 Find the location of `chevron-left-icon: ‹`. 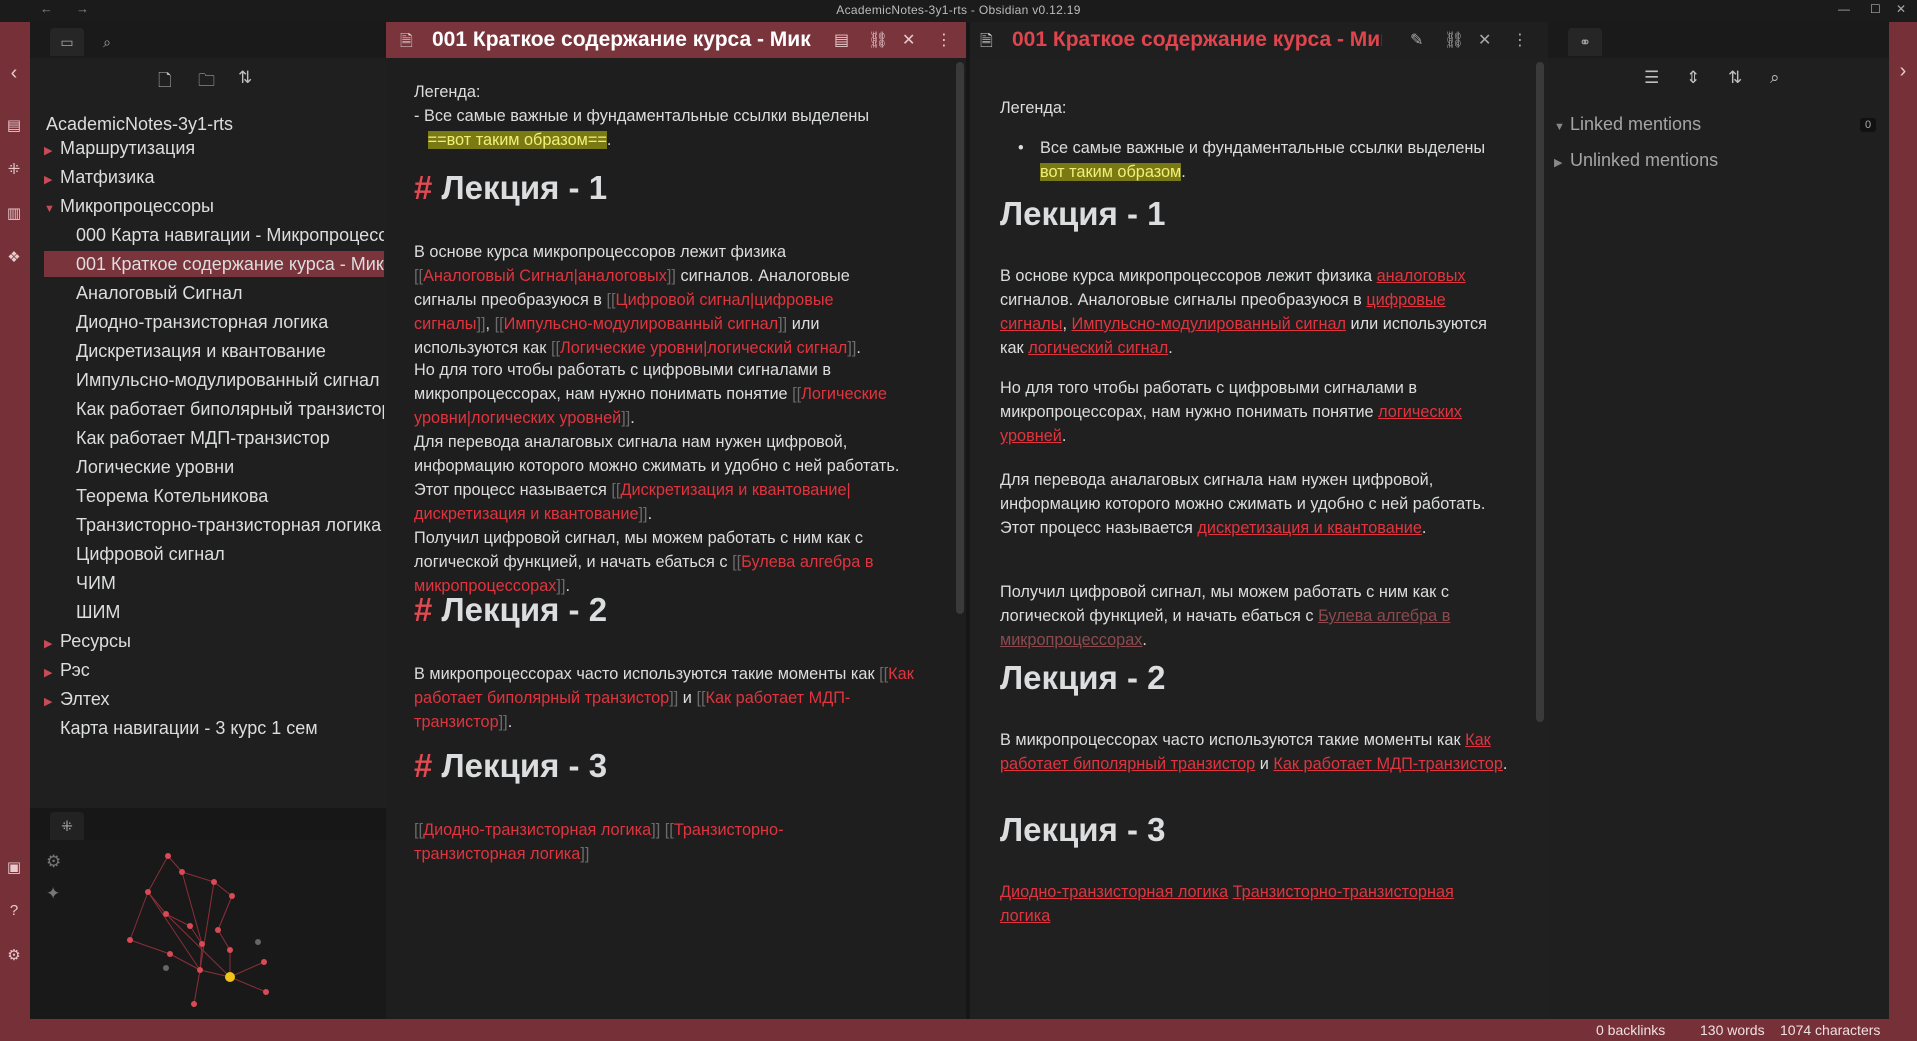

chevron-left-icon: ‹ is located at coordinates (14, 73).